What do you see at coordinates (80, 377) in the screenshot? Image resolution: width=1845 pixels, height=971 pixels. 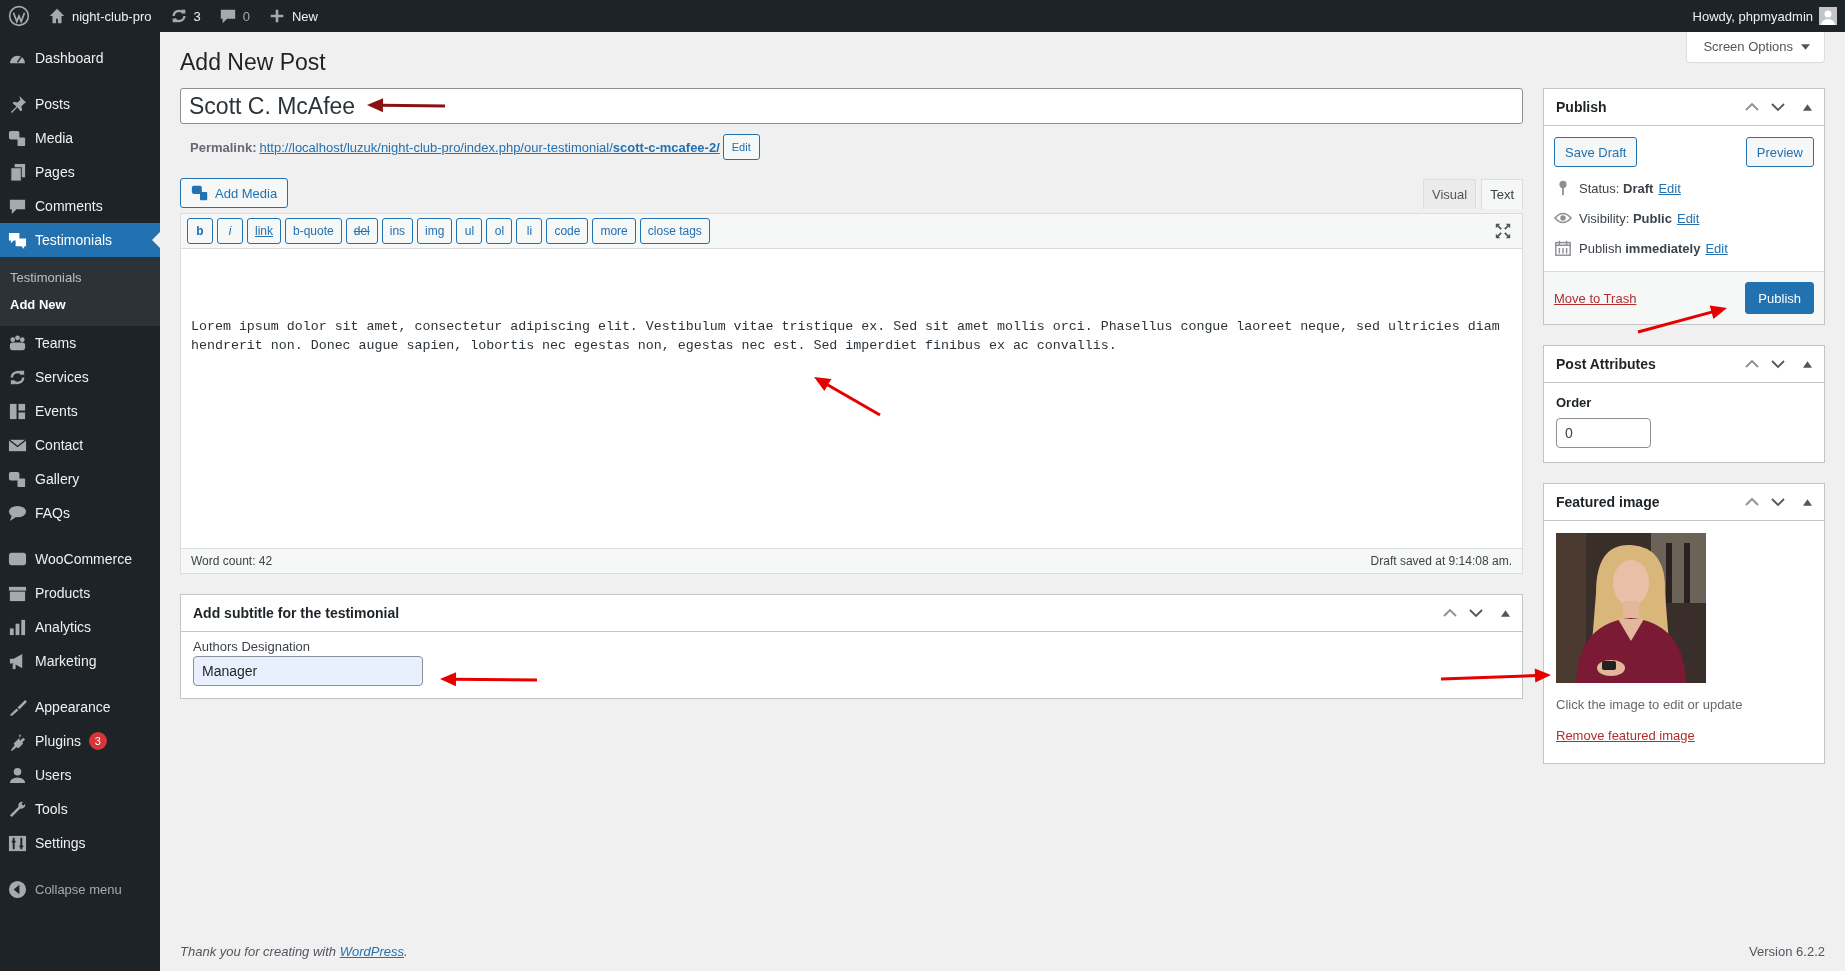 I see `menu-item: Services` at bounding box center [80, 377].